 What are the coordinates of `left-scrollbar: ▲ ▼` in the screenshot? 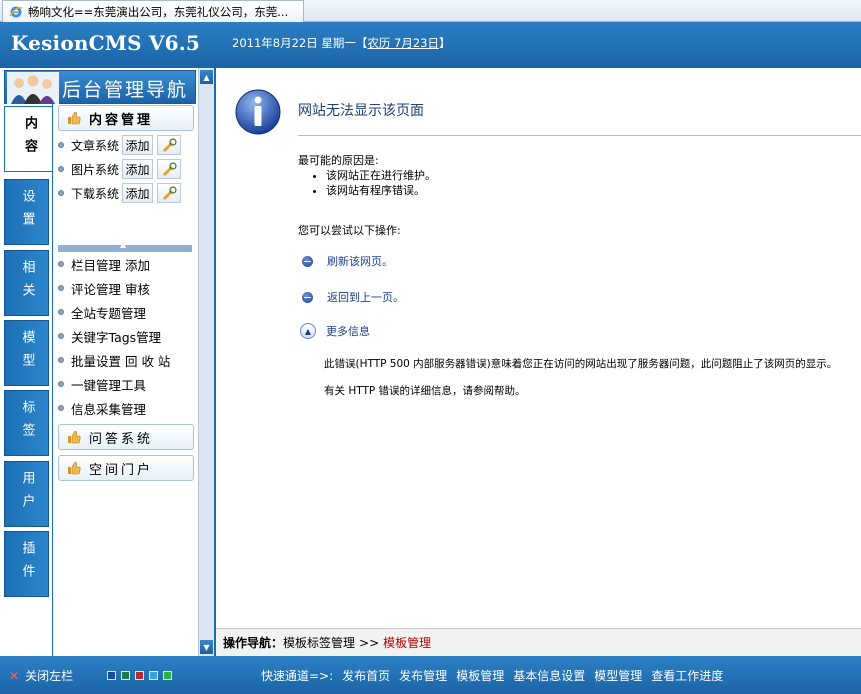 It's located at (206, 362).